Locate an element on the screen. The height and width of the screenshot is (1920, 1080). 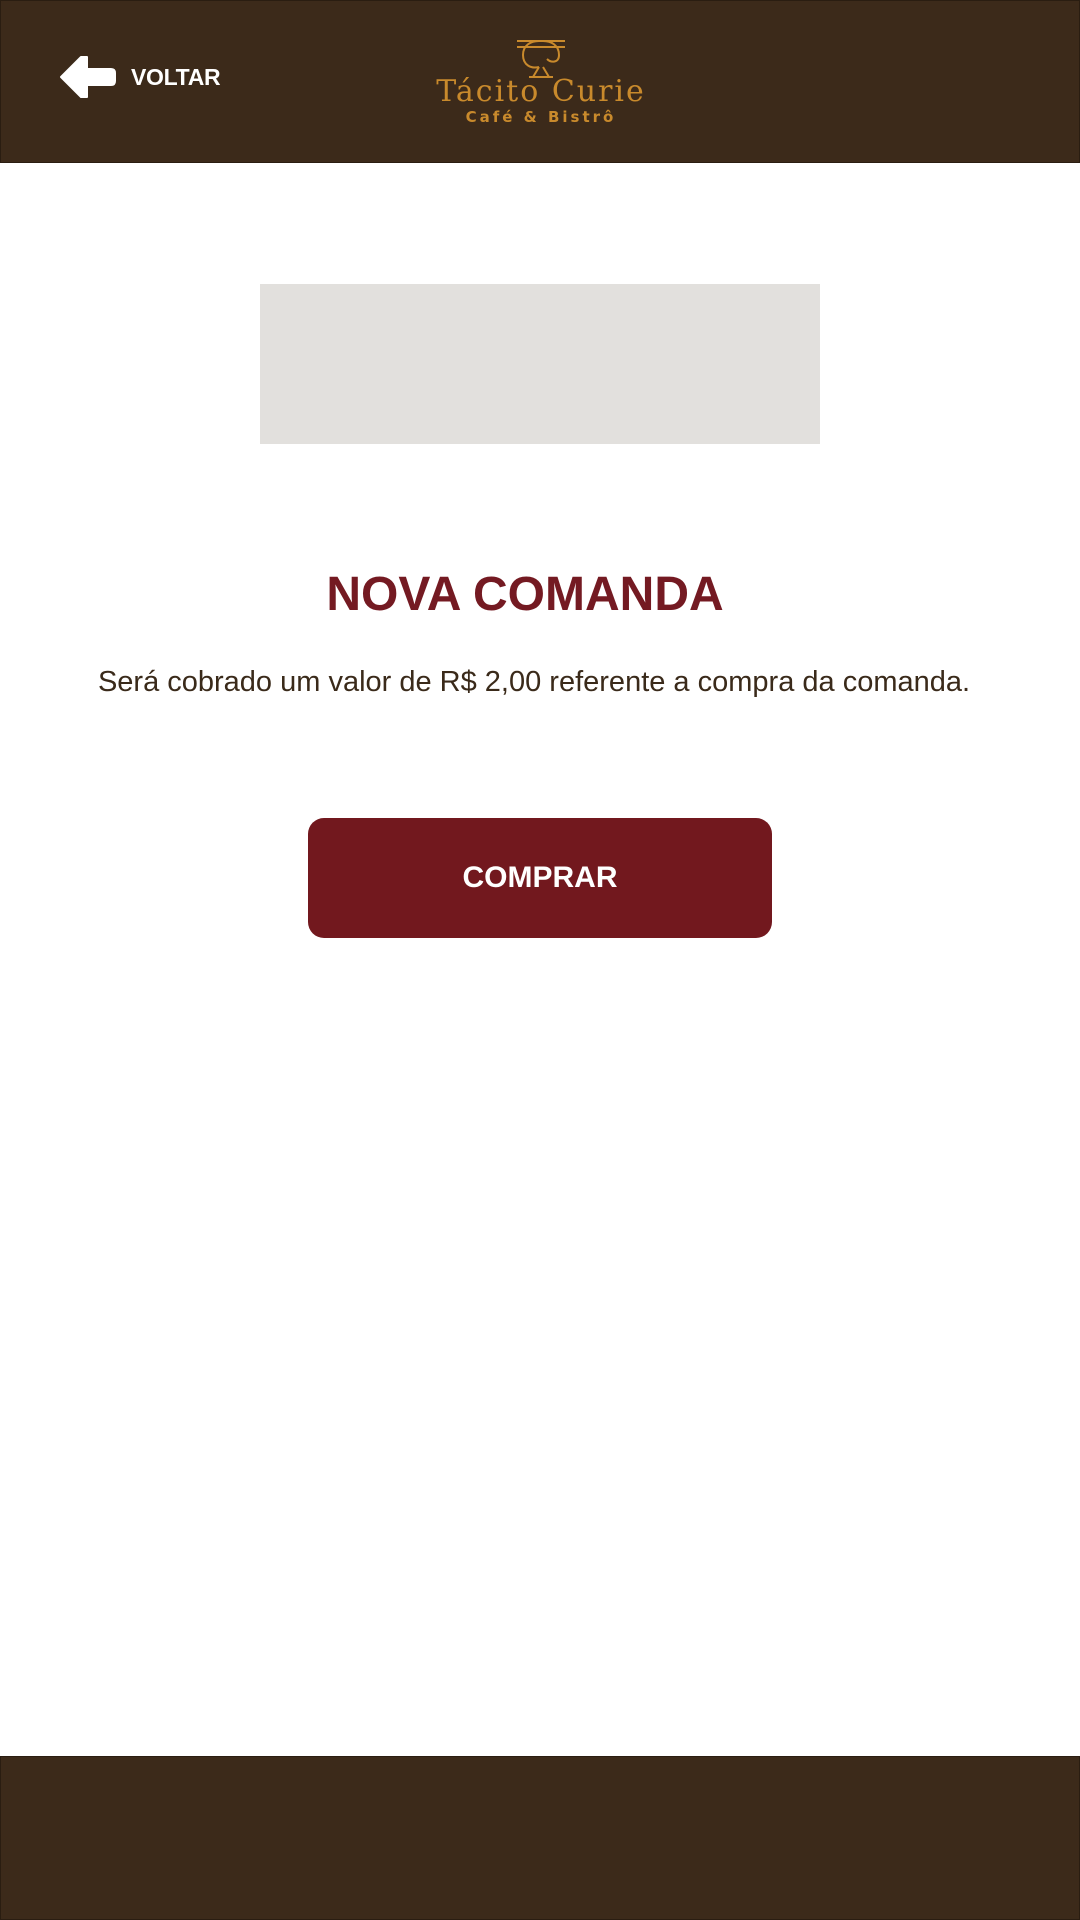
tc-monogram-icon is located at coordinates (541, 59).